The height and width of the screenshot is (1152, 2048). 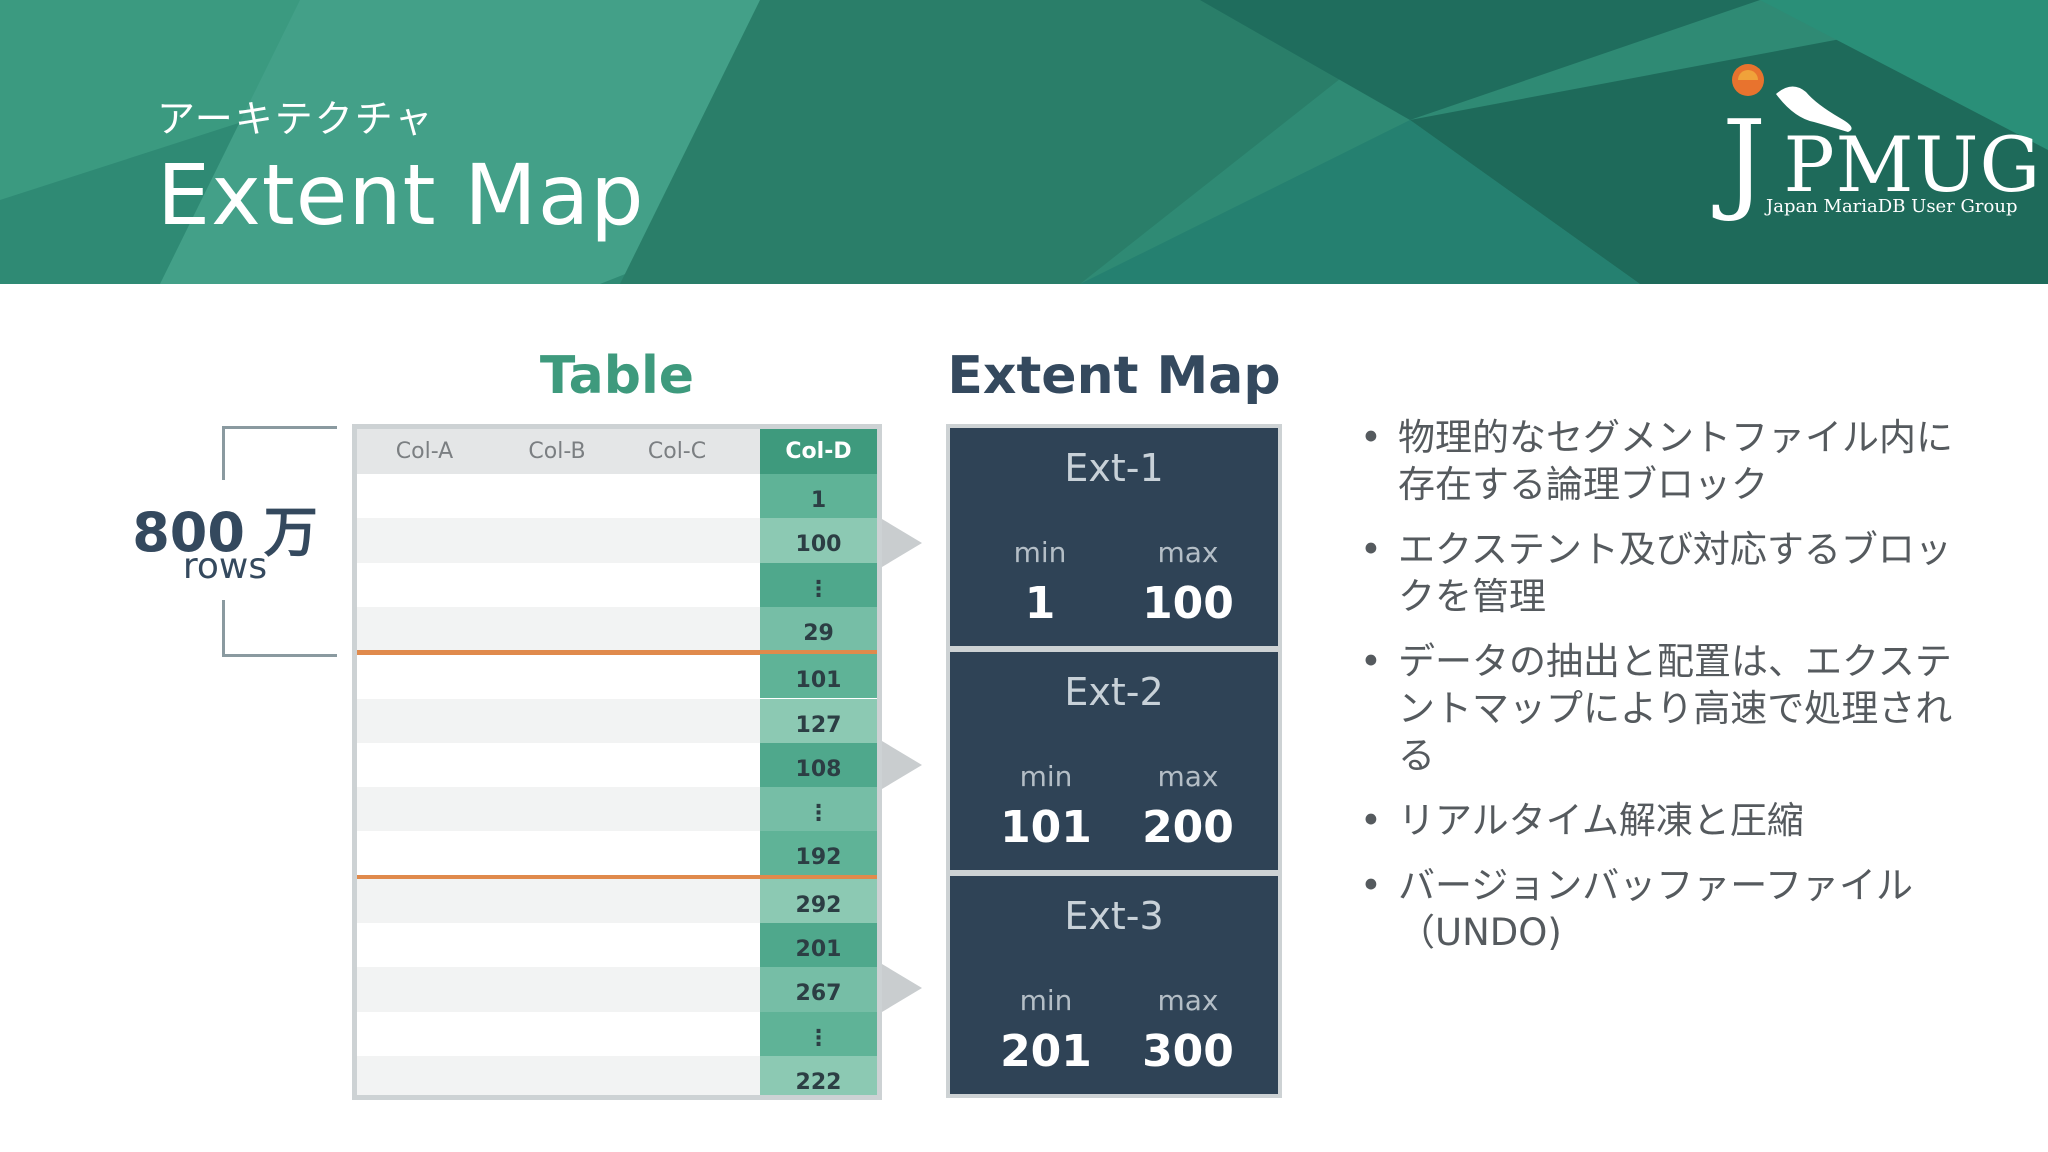 What do you see at coordinates (1582, 820) in the screenshot?
I see `bullet-item: • リアルタイム解凍と圧縮` at bounding box center [1582, 820].